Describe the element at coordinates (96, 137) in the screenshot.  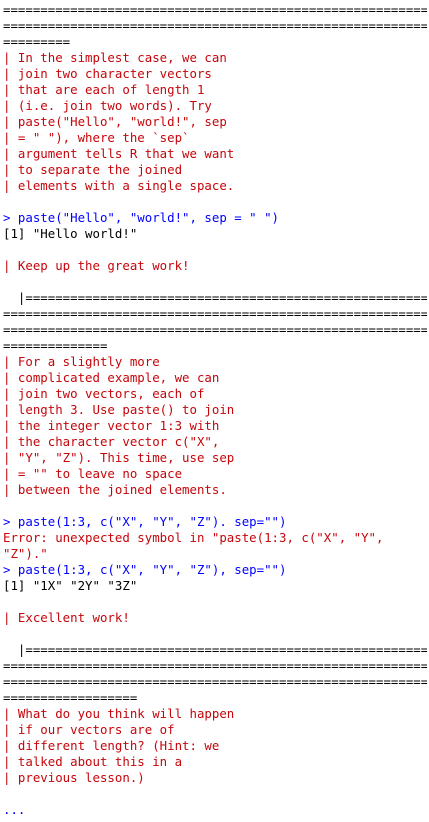
I see `swirl-message-line: | = " "), where the `sep`` at that location.